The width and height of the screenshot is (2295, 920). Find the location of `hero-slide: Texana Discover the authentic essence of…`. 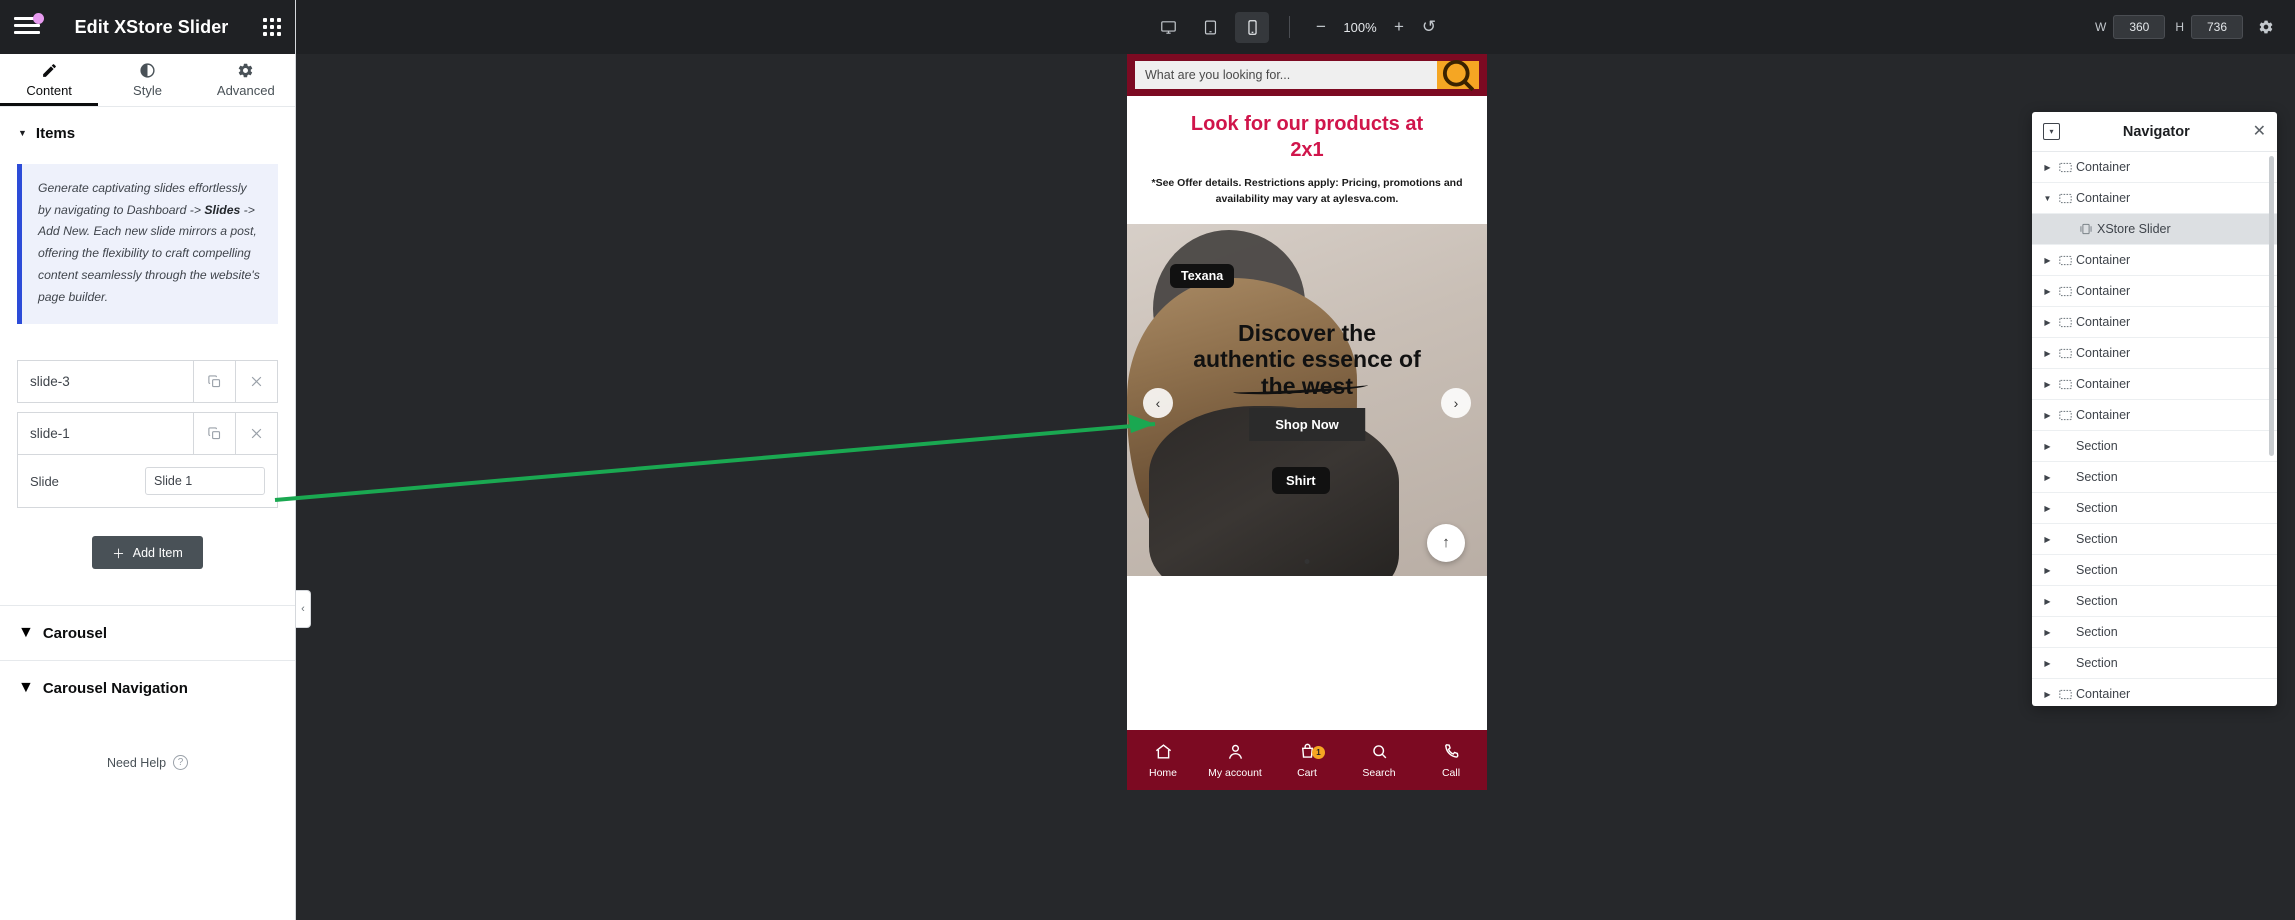

hero-slide: Texana Discover the authentic essence of… is located at coordinates (1307, 399).